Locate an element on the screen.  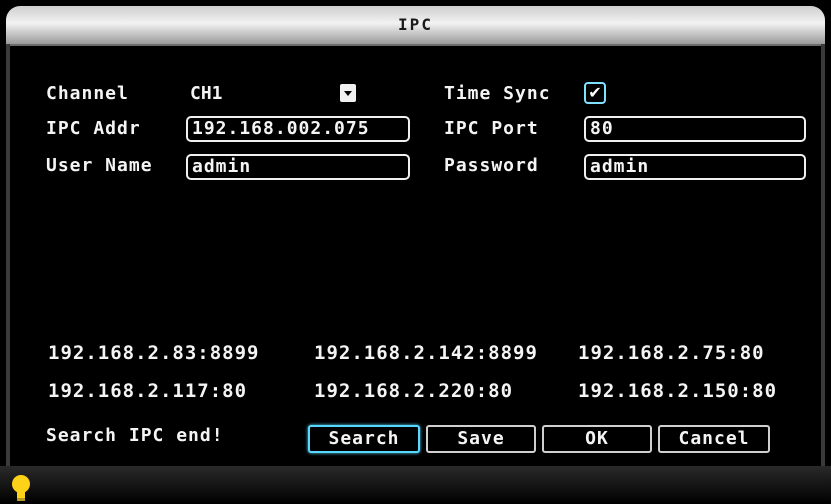
window-border-right is located at coordinates (823, 255).